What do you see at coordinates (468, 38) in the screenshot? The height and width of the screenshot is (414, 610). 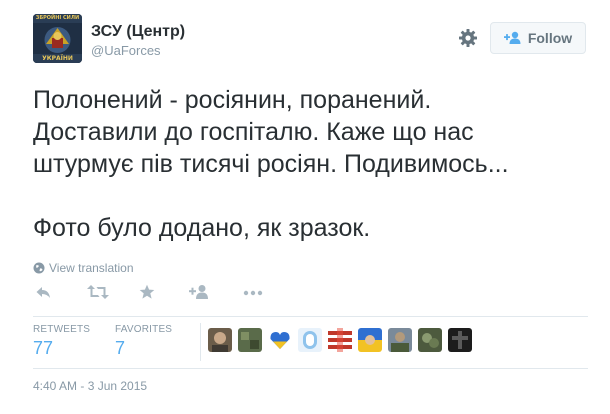 I see `gear-icon` at bounding box center [468, 38].